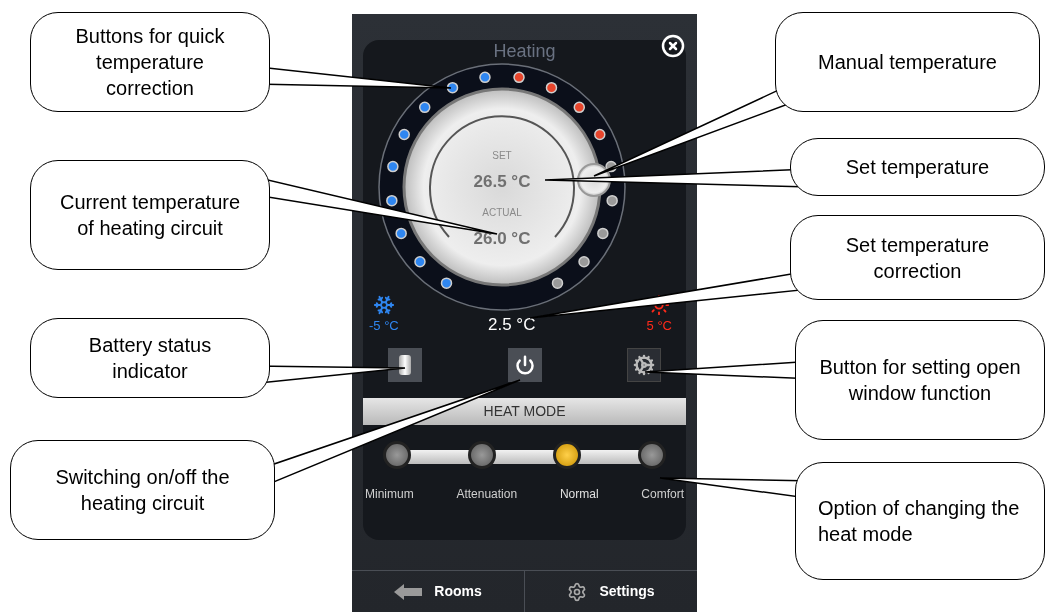  I want to click on mode-label: Attenuation, so click(487, 494).